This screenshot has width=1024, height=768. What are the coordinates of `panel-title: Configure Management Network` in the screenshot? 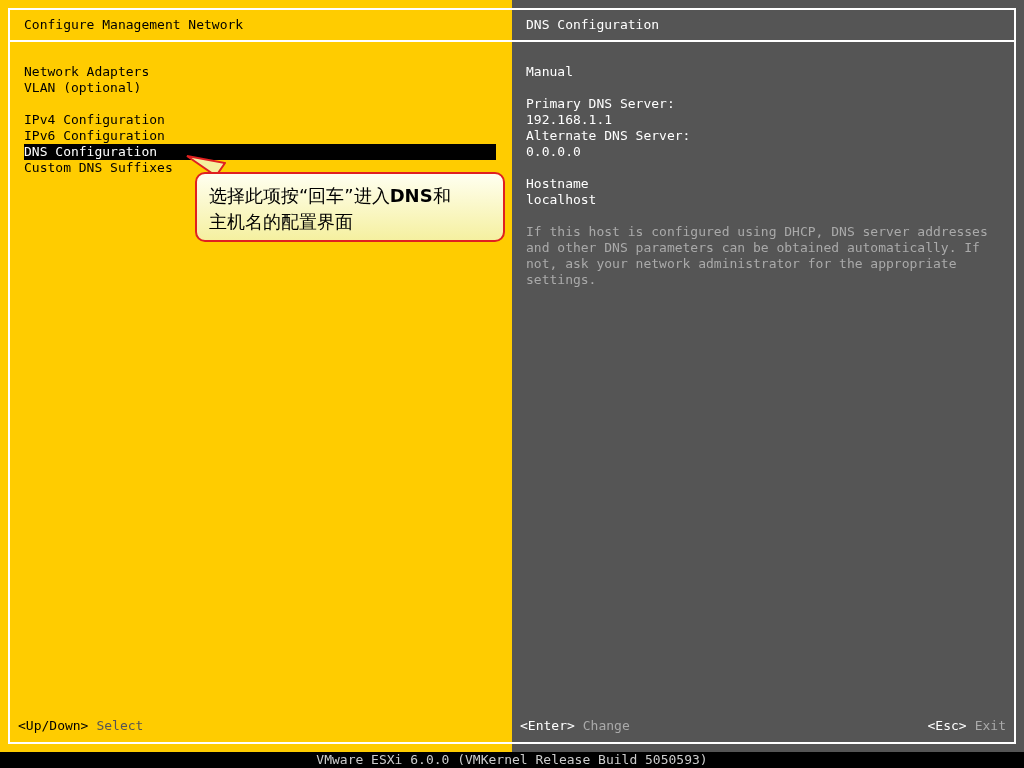 It's located at (261, 26).